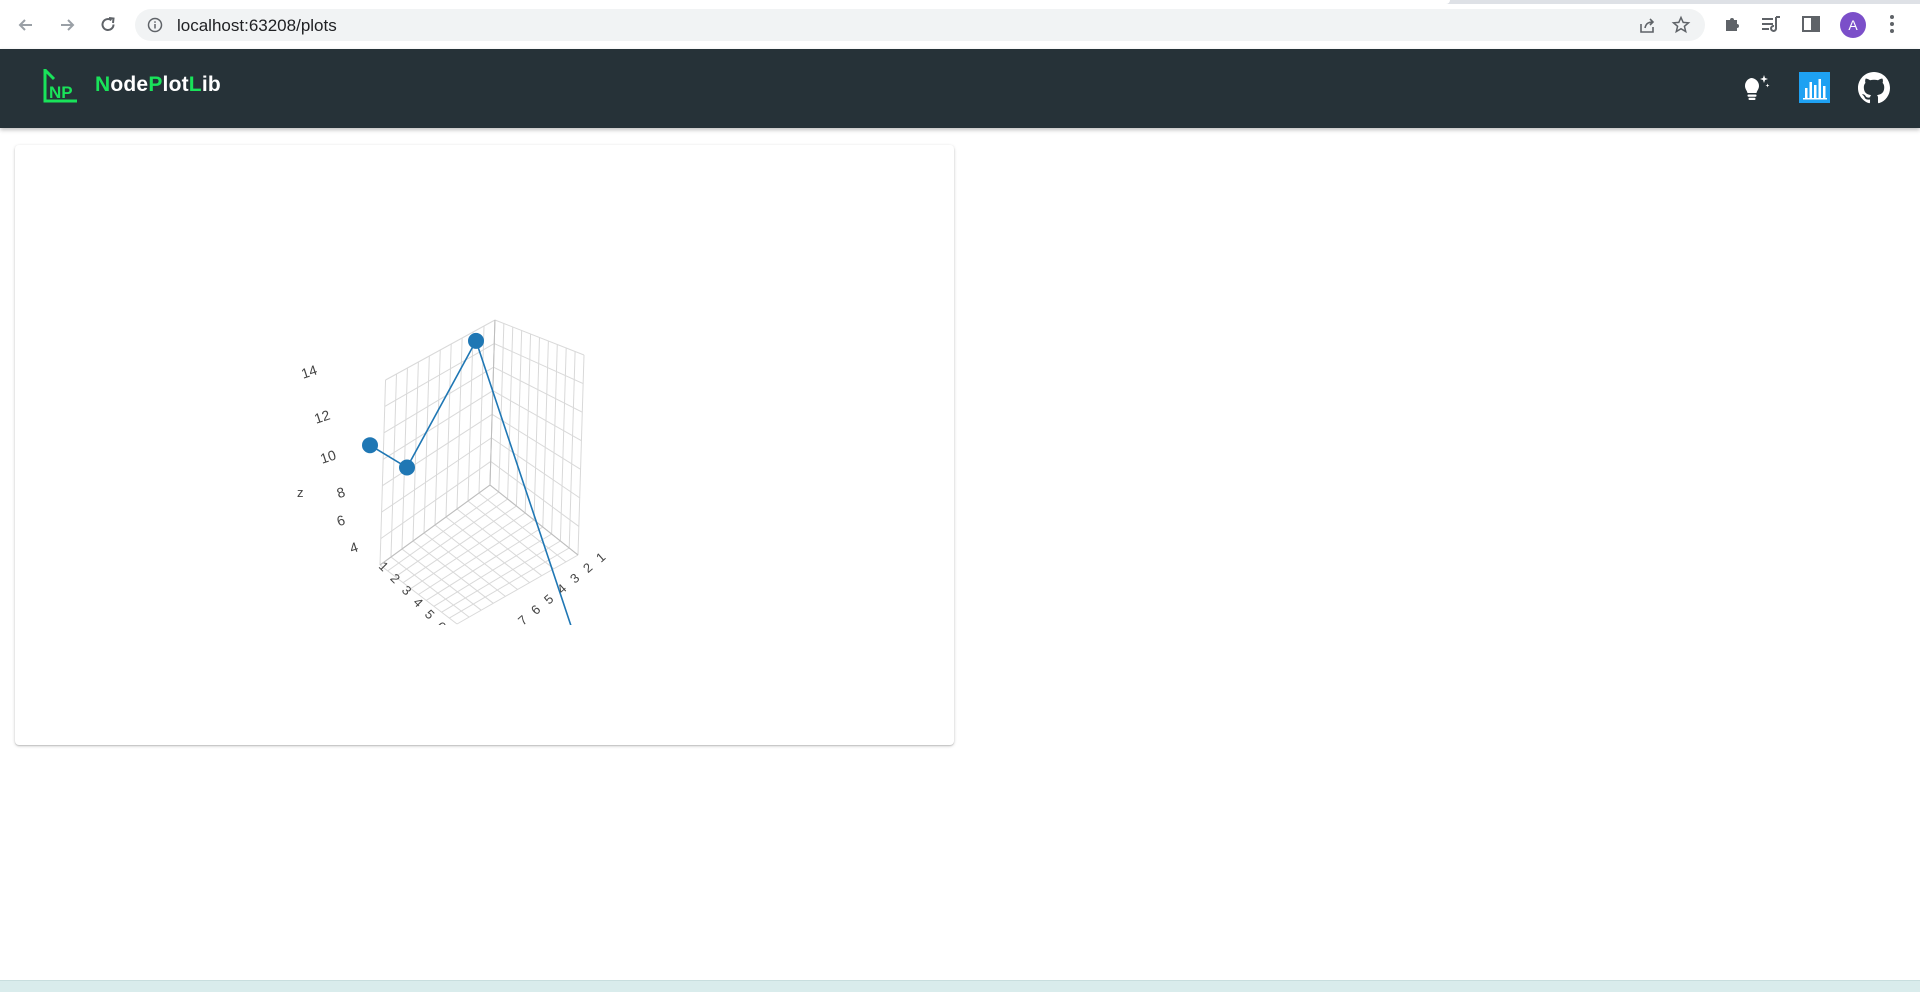  Describe the element at coordinates (522, 620) in the screenshot. I see `y-tick-label: 7` at that location.